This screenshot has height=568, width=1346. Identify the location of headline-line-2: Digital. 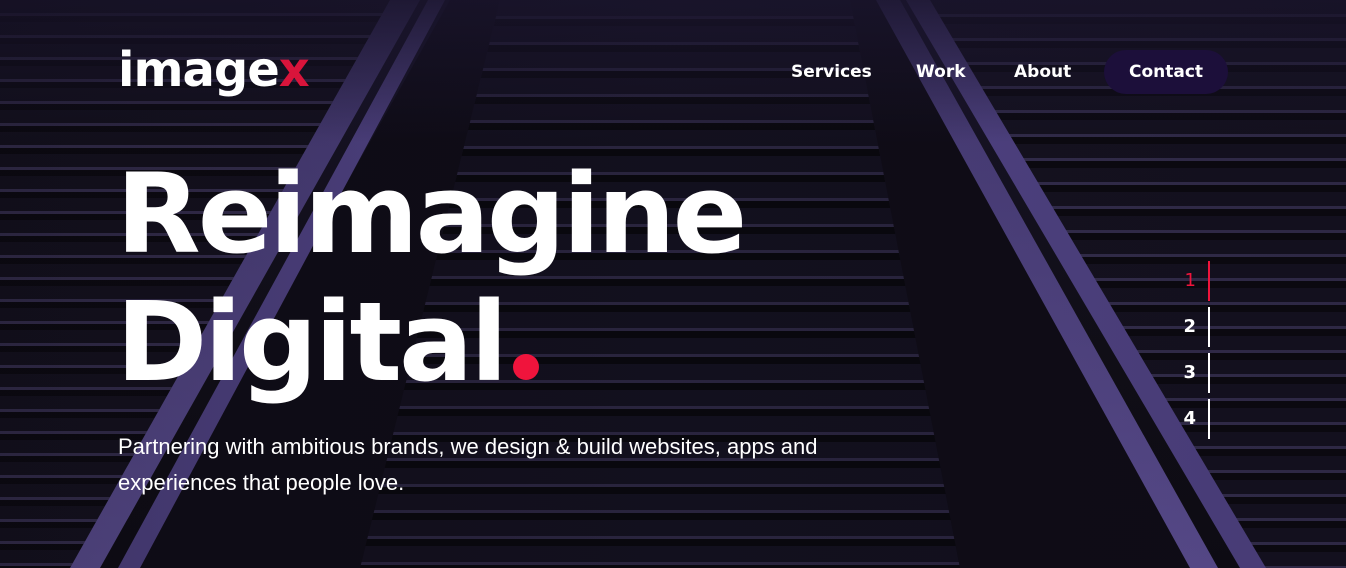
(430, 342).